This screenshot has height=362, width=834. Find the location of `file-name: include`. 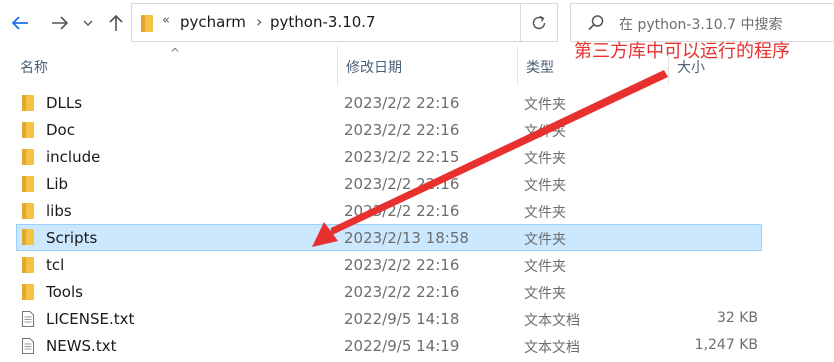

file-name: include is located at coordinates (73, 157).